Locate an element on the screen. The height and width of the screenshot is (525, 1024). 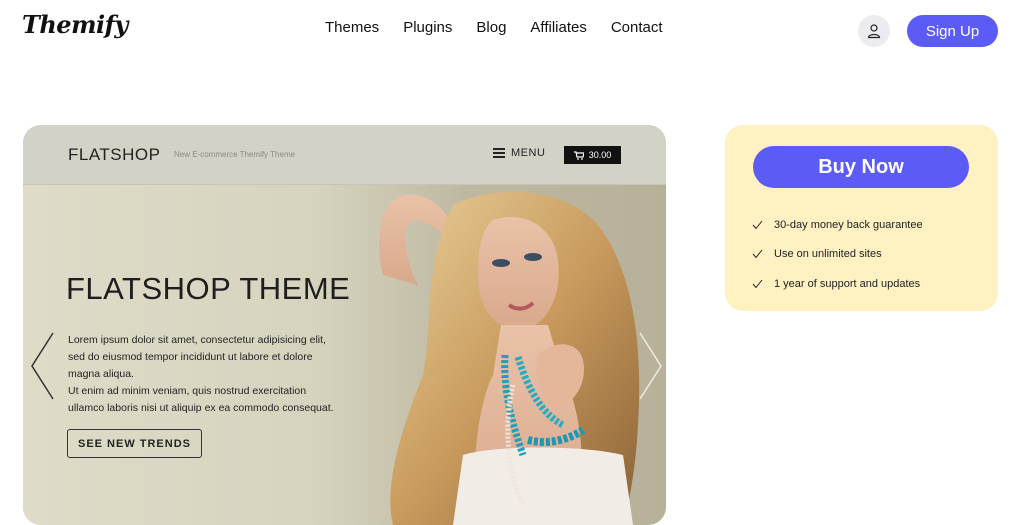
feature-item: 1 year of support and updates is located at coordinates (837, 284).